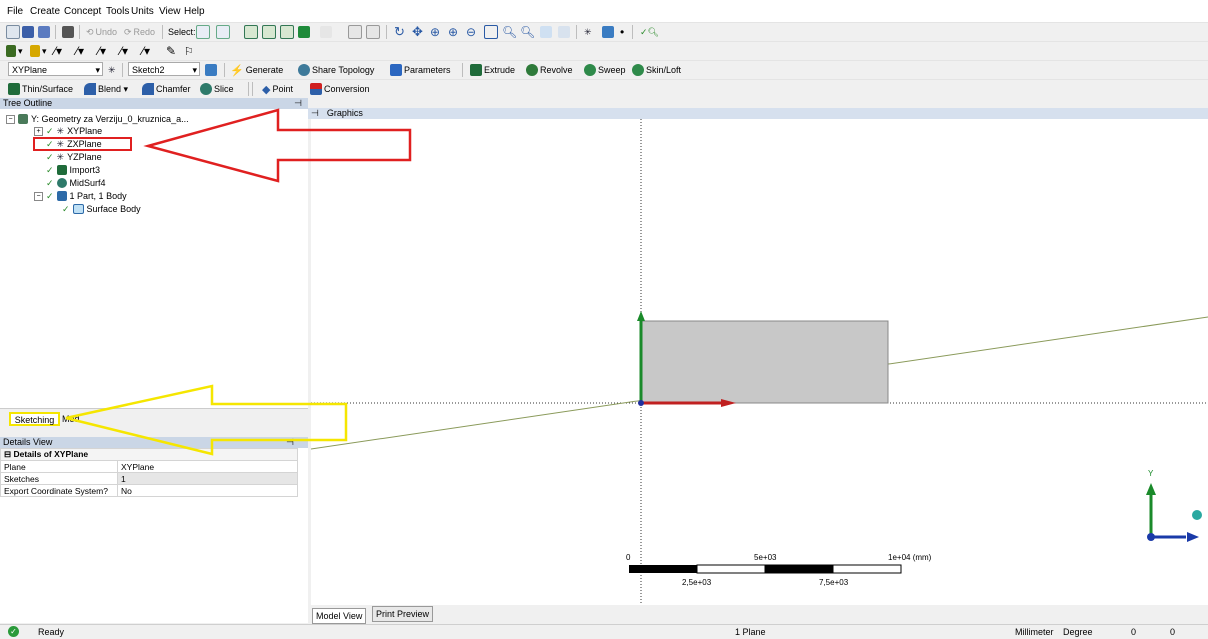 This screenshot has height=639, width=1208. I want to click on red-arrow, so click(277, 145).